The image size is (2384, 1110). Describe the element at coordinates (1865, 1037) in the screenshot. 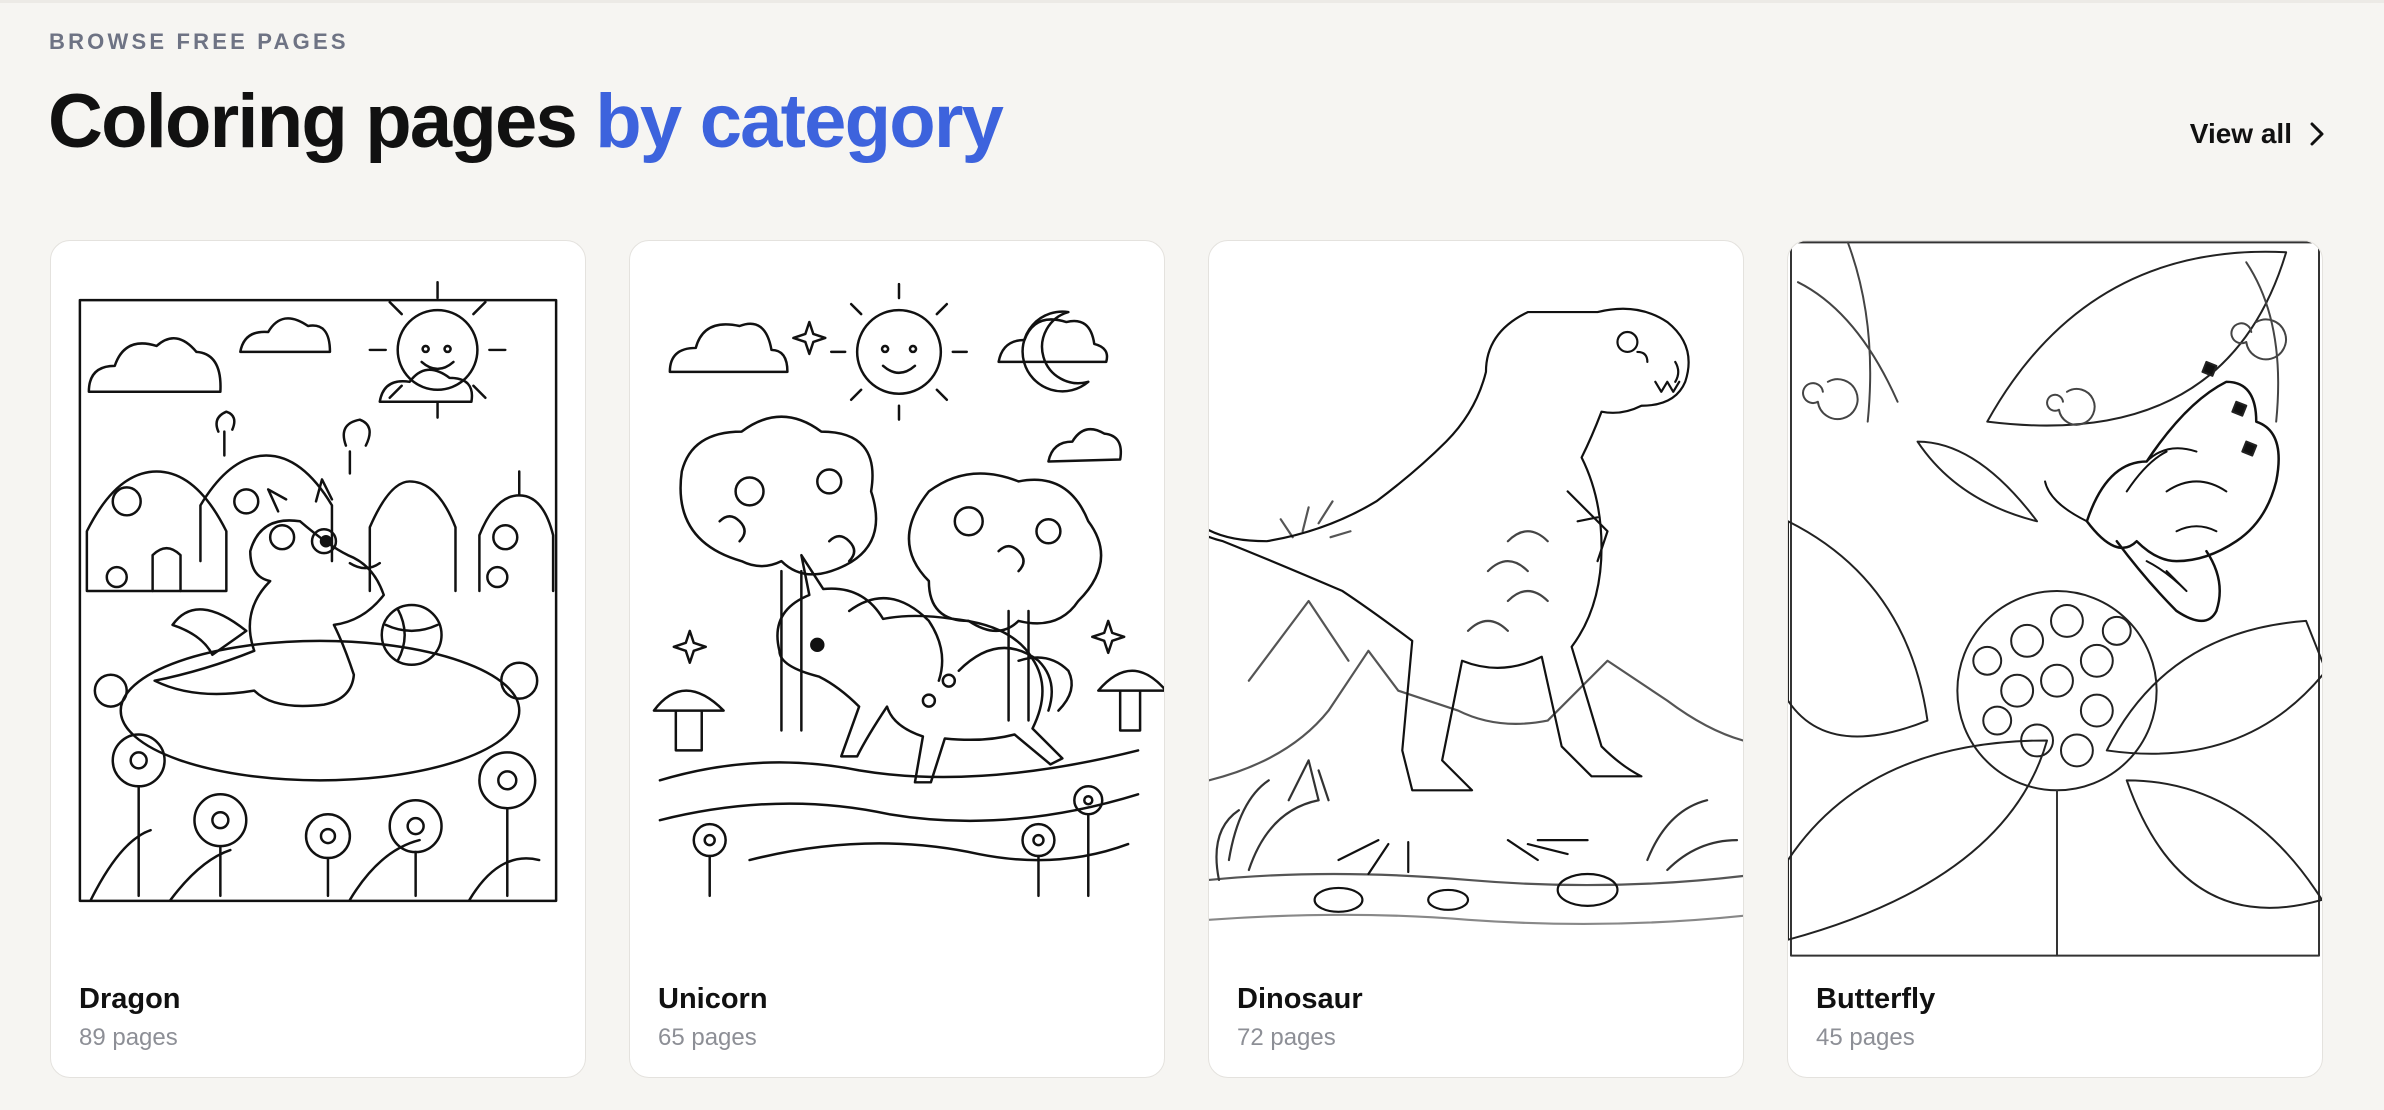

I see `category-page-count: 45 pages` at that location.